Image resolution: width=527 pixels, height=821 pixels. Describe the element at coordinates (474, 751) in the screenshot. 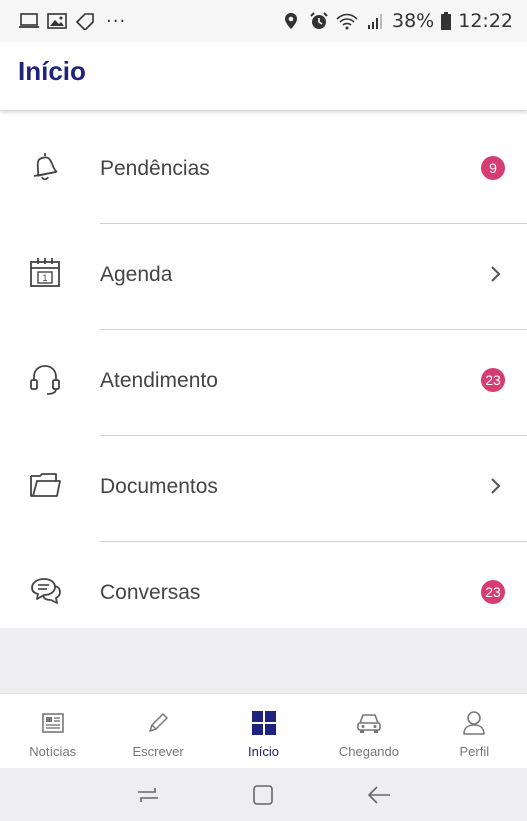

I see `nav-label: Perfil` at that location.